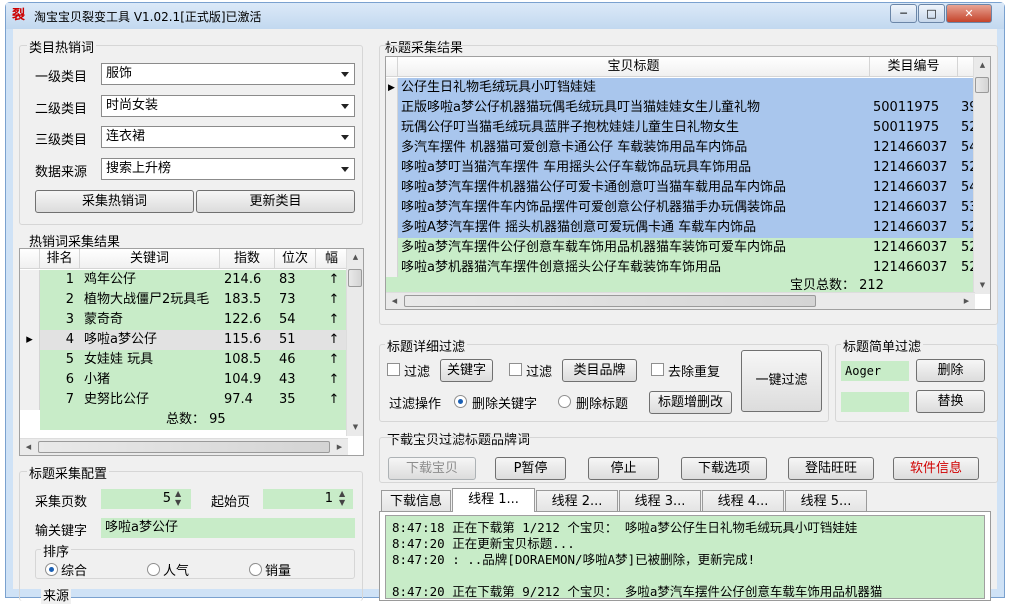  Describe the element at coordinates (530, 468) in the screenshot. I see `pause-button: P暂停` at that location.